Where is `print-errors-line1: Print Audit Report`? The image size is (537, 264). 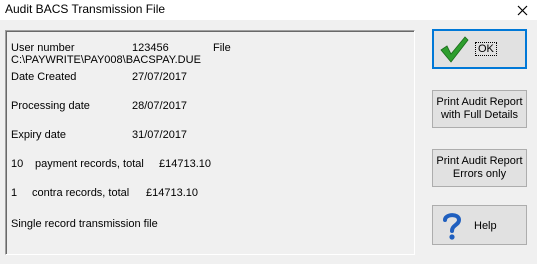 print-errors-line1: Print Audit Report is located at coordinates (479, 161).